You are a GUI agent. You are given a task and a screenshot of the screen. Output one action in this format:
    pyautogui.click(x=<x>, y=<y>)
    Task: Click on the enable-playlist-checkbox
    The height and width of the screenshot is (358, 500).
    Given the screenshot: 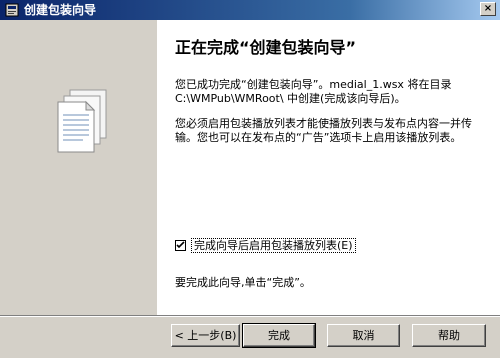 What is the action you would take?
    pyautogui.click(x=180, y=245)
    